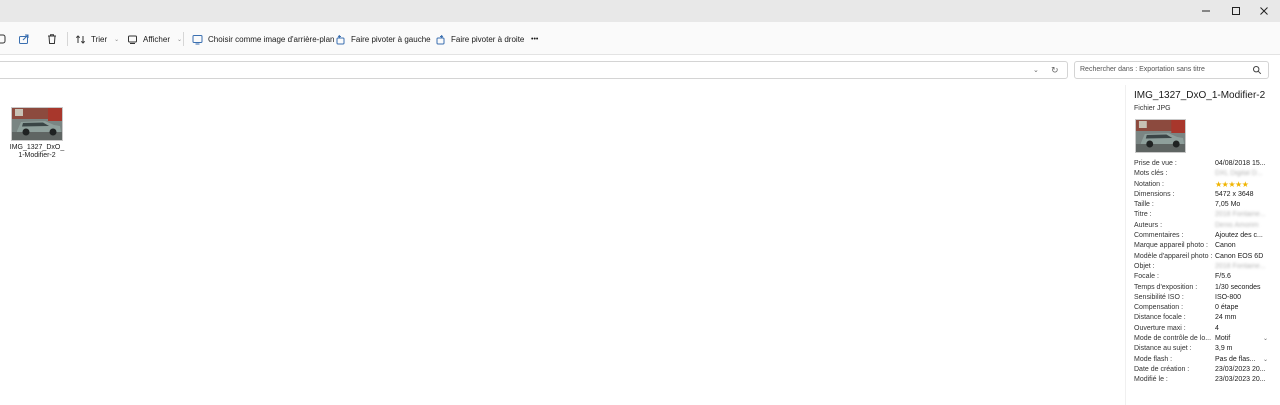 The width and height of the screenshot is (1280, 405). Describe the element at coordinates (1160, 328) in the screenshot. I see `property-label: Ouverture maxi :` at that location.